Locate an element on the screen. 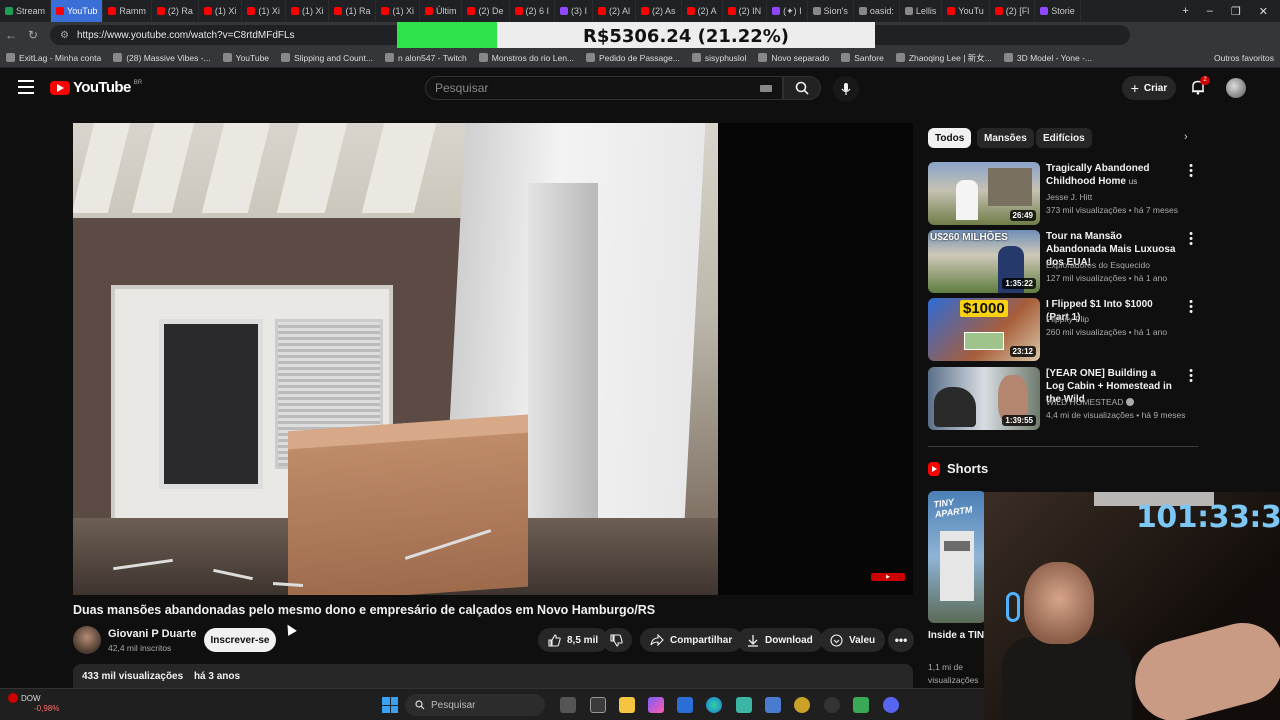 The width and height of the screenshot is (1280, 720). copilot-icon is located at coordinates (656, 705).